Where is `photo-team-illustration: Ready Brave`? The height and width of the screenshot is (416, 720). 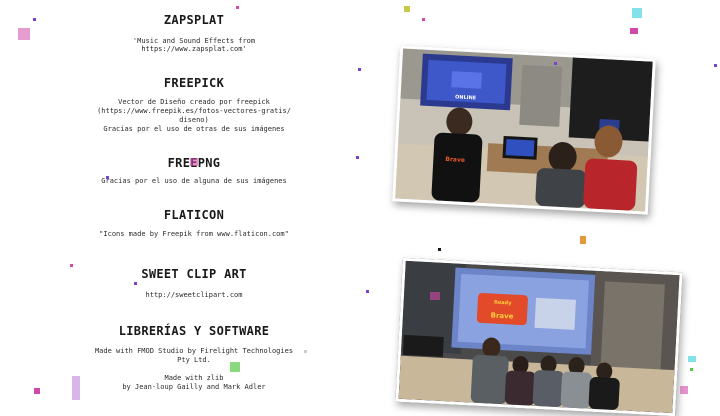 photo-team-illustration: Ready Brave is located at coordinates (539, 337).